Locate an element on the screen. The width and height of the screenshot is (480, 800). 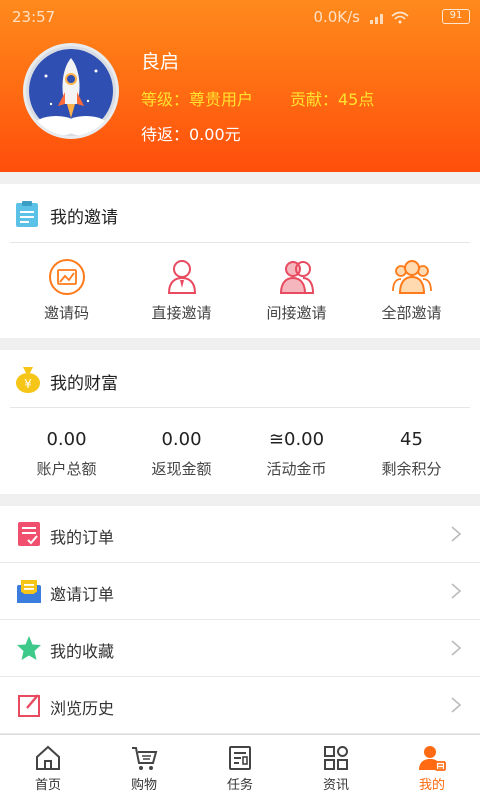
activity-coins-value: ≅0.00 is located at coordinates (296, 439).